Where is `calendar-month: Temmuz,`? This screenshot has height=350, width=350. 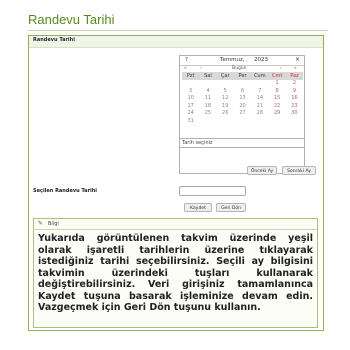 calendar-month: Temmuz, is located at coordinates (232, 60).